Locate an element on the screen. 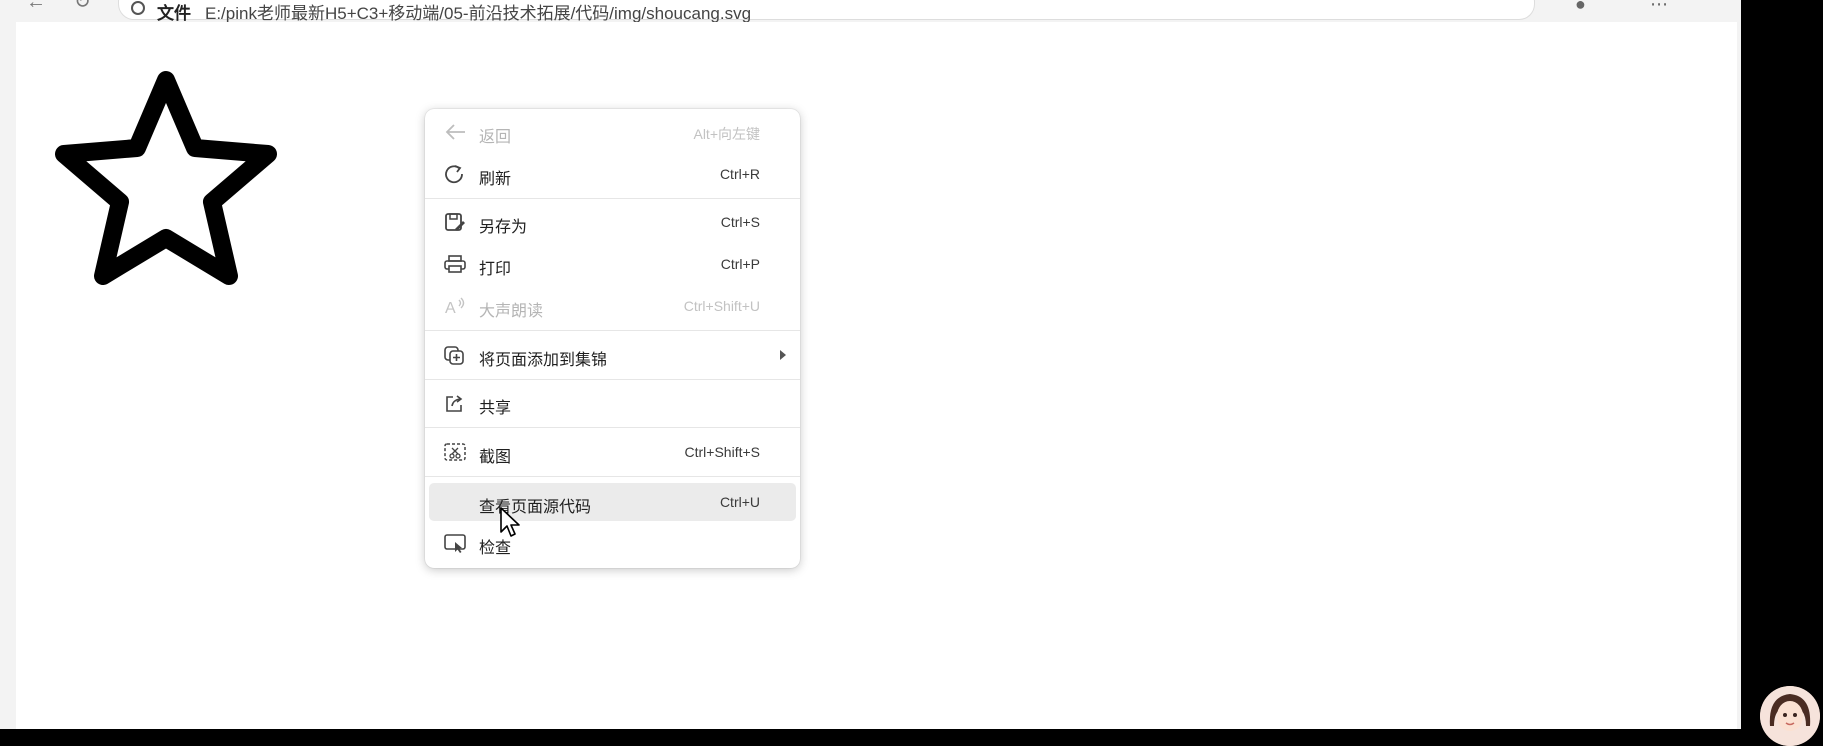 This screenshot has width=1823, height=746. profile-icon: ● is located at coordinates (1580, 7).